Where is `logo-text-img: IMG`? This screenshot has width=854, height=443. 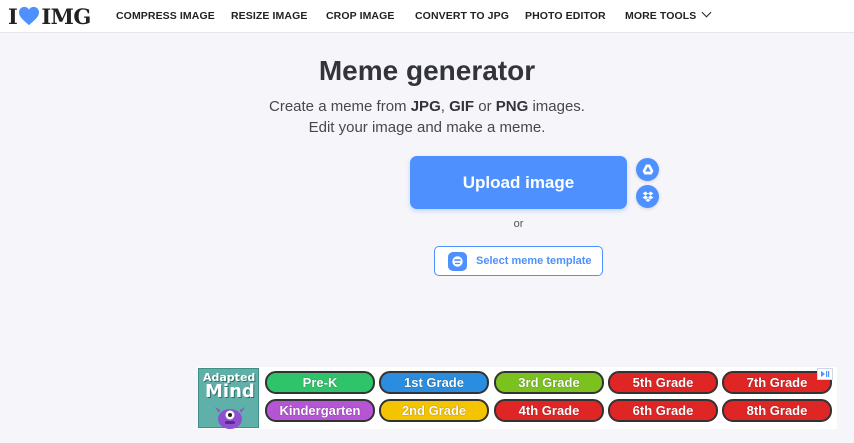 logo-text-img: IMG is located at coordinates (66, 16).